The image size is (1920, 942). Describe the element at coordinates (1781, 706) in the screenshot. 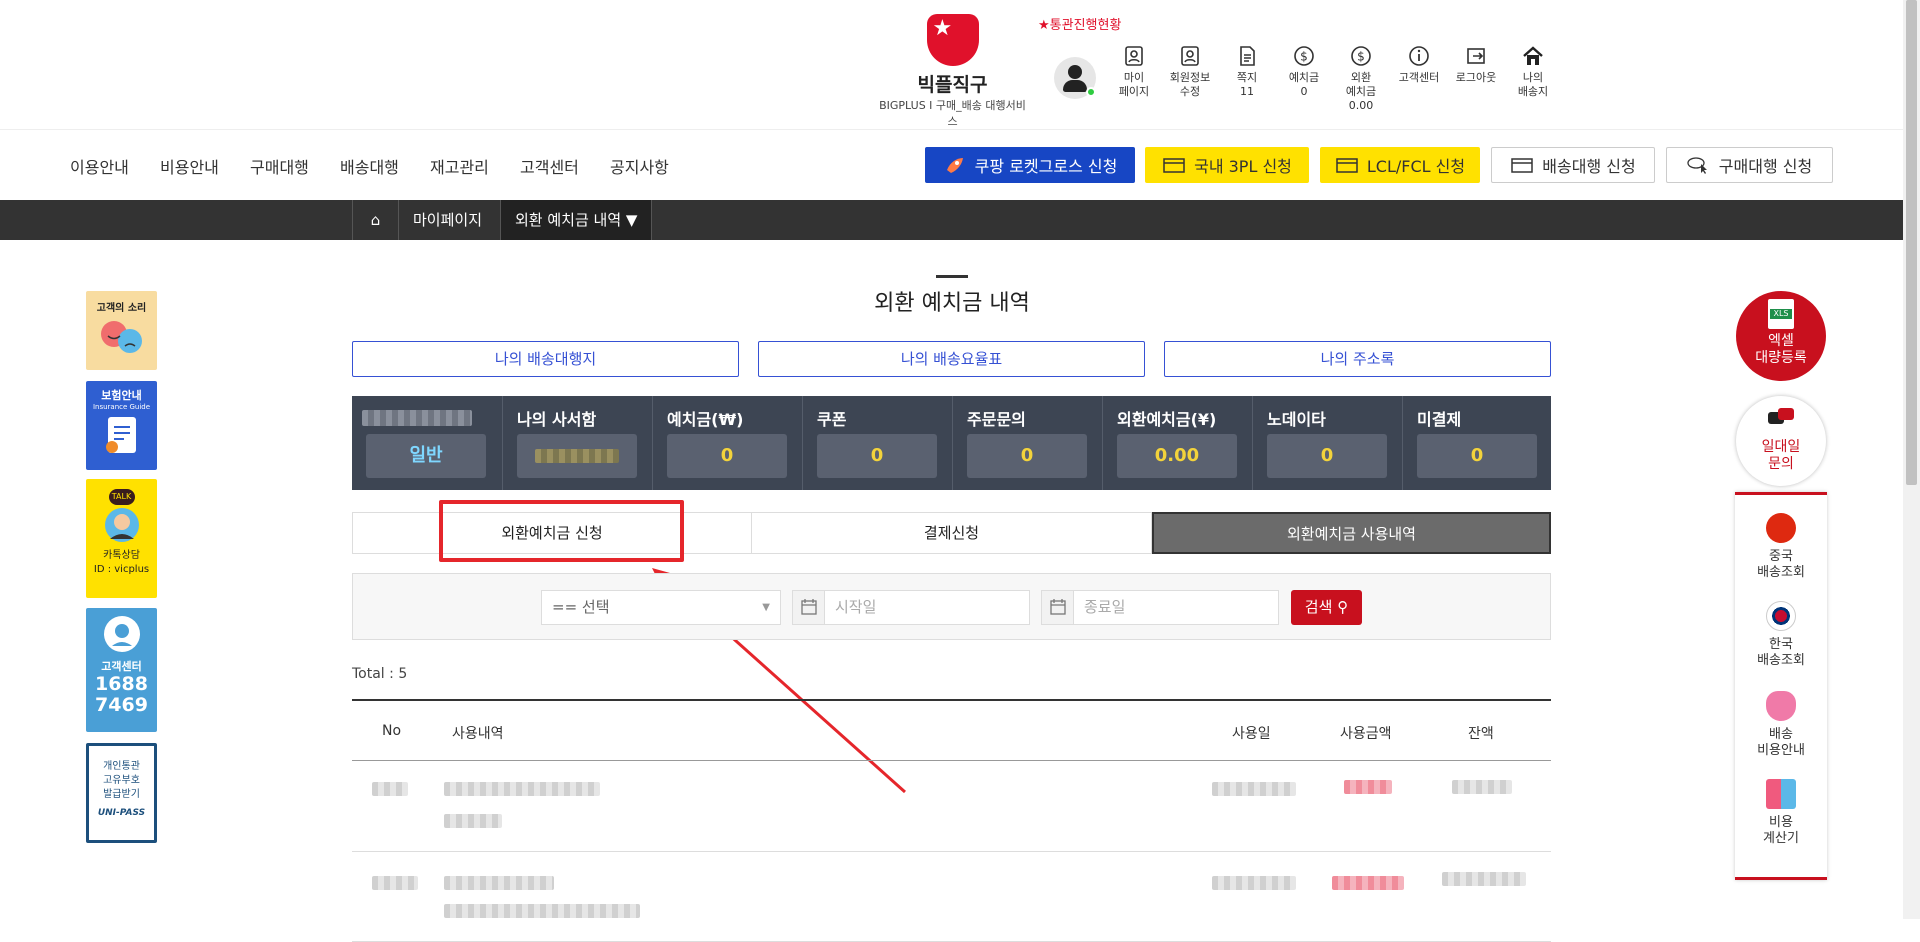

I see `money-bag-icon` at that location.